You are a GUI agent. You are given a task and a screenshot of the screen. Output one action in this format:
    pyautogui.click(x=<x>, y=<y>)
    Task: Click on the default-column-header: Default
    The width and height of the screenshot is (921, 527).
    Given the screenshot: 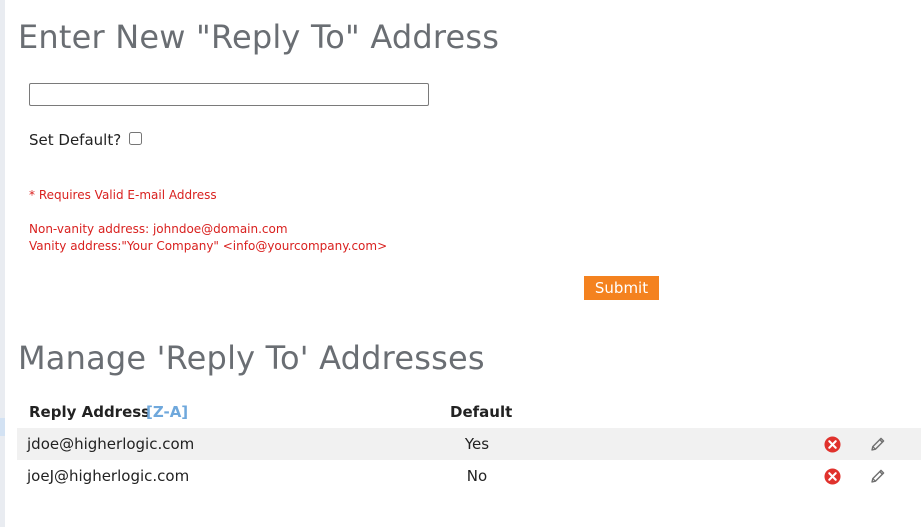 What is the action you would take?
    pyautogui.click(x=481, y=412)
    